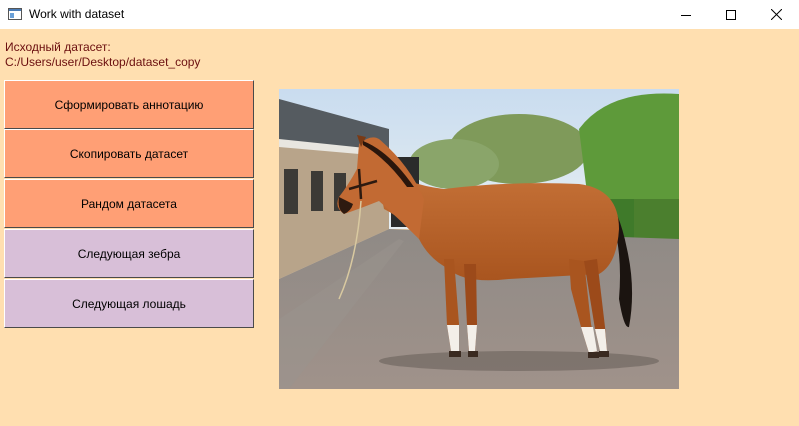  What do you see at coordinates (77, 14) in the screenshot?
I see `window-title: Work with dataset` at bounding box center [77, 14].